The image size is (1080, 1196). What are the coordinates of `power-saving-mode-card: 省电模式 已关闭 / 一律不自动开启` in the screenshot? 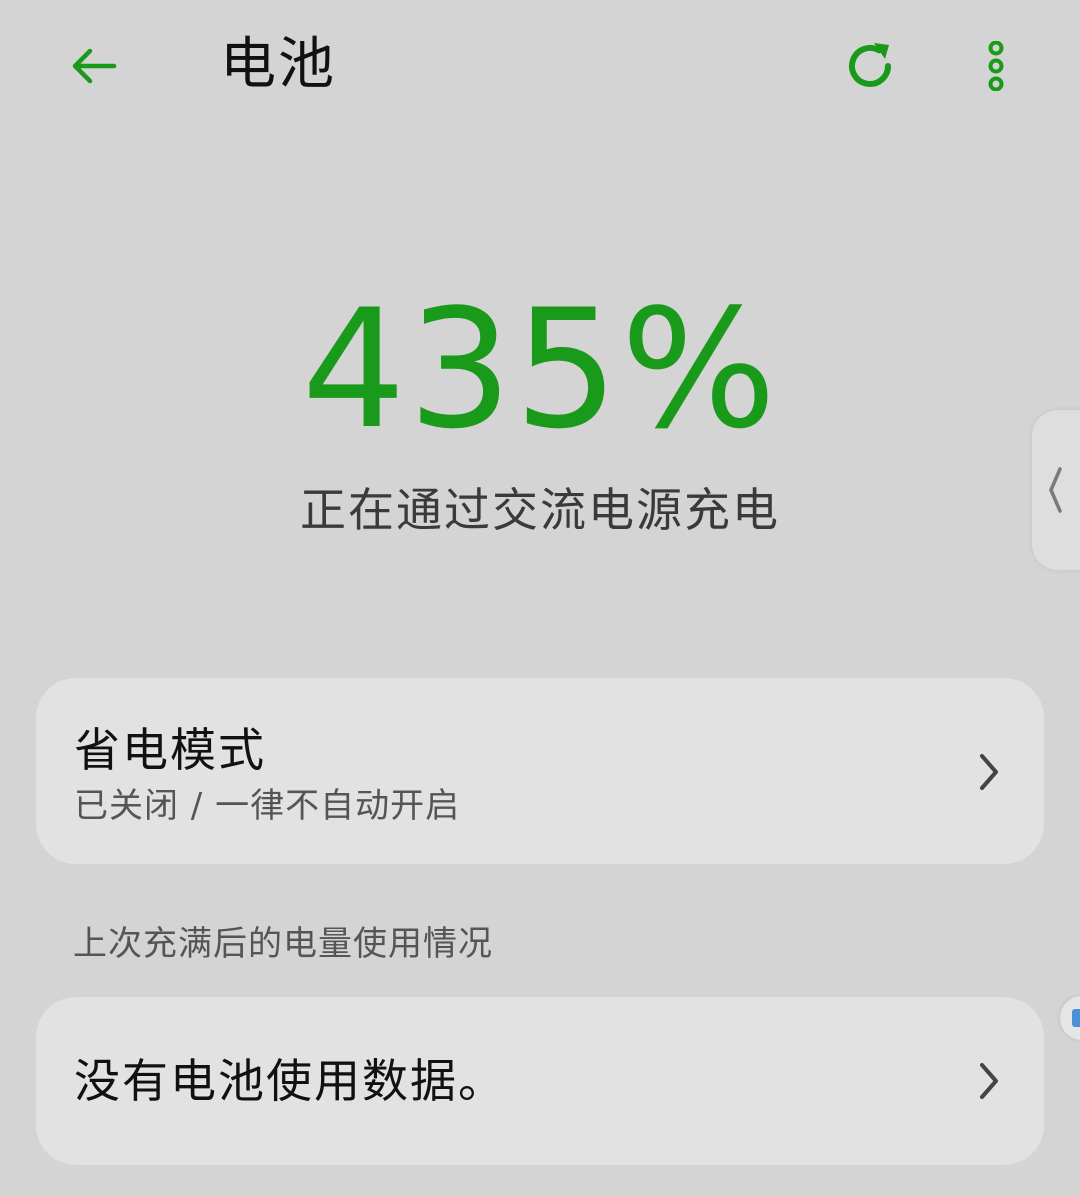 It's located at (540, 771).